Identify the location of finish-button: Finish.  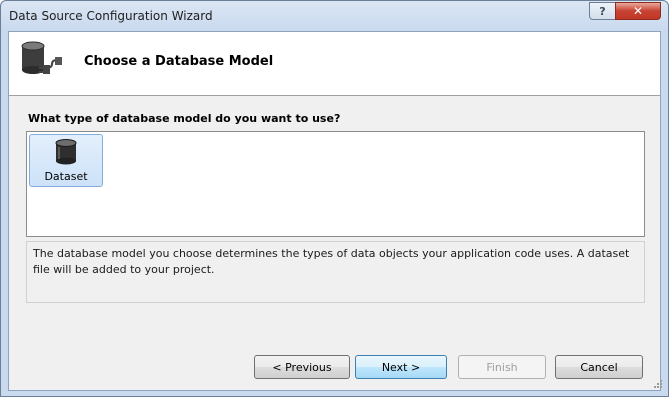
(502, 367).